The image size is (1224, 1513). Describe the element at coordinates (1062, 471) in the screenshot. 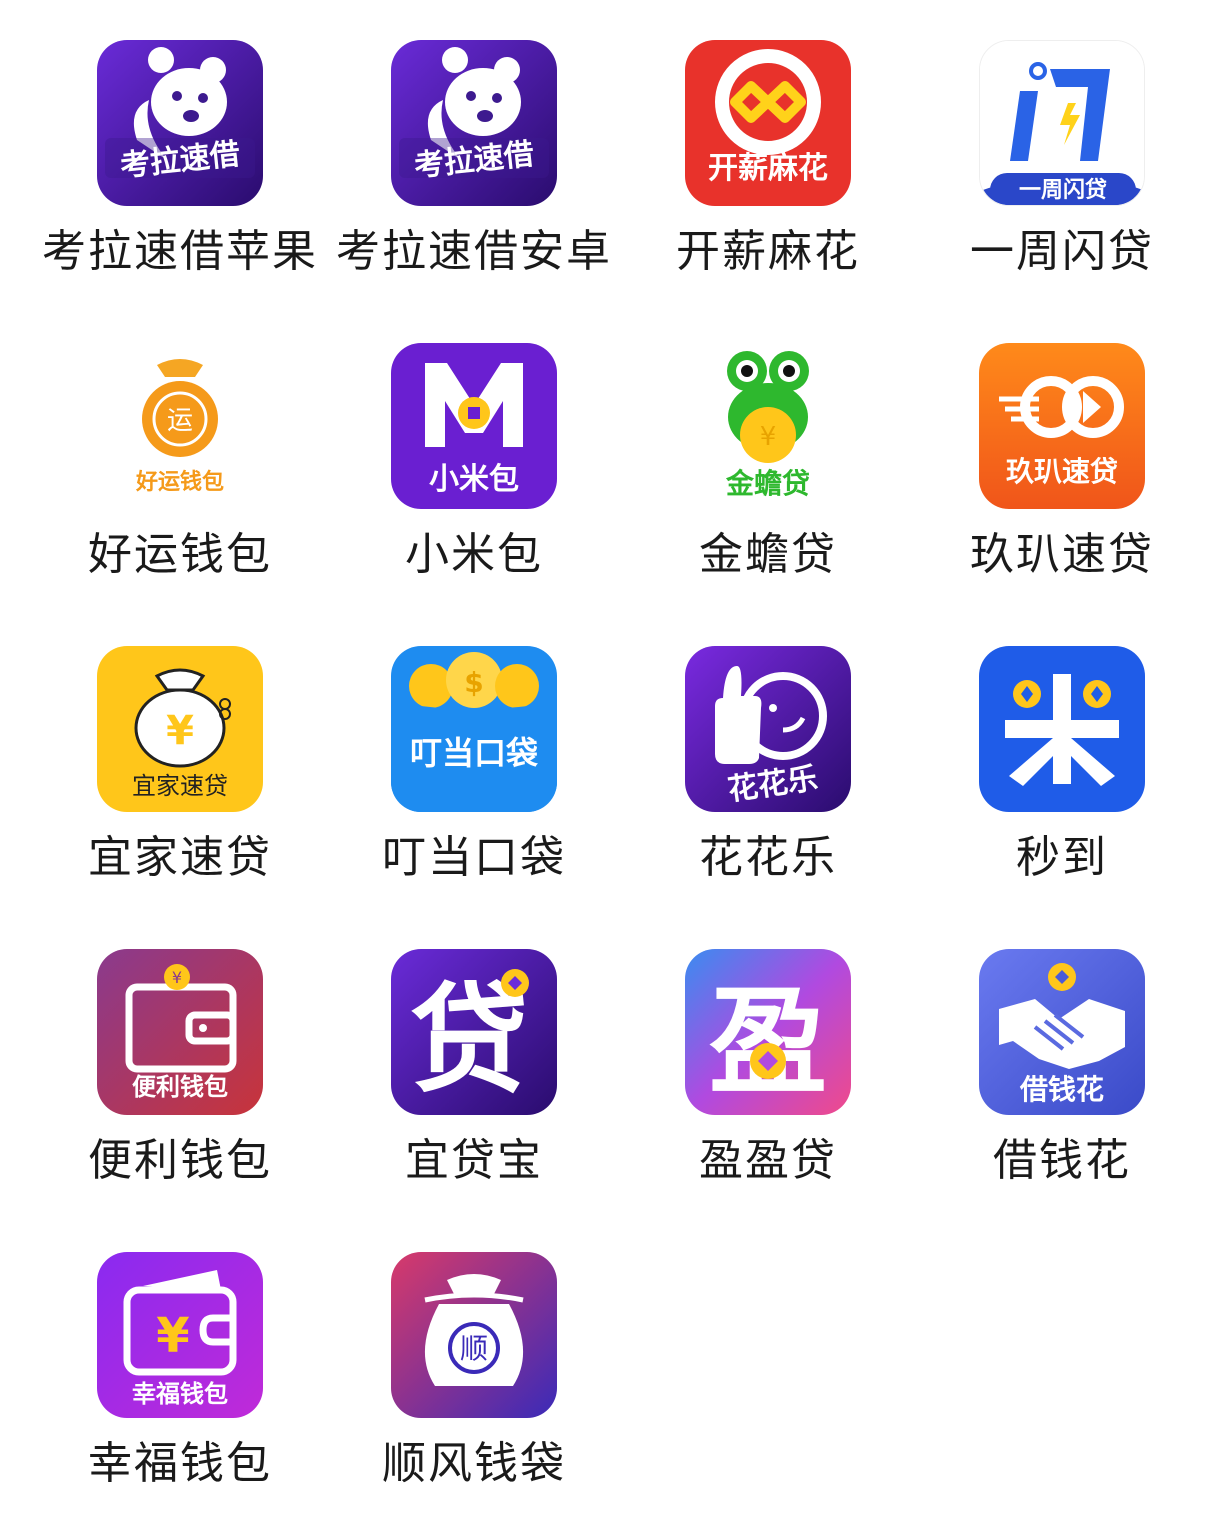

I see `svg-text: 玖玐速贷` at that location.